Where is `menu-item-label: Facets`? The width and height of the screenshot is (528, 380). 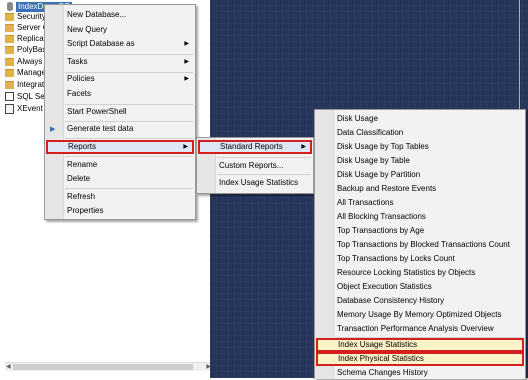 menu-item-label: Facets is located at coordinates (79, 93).